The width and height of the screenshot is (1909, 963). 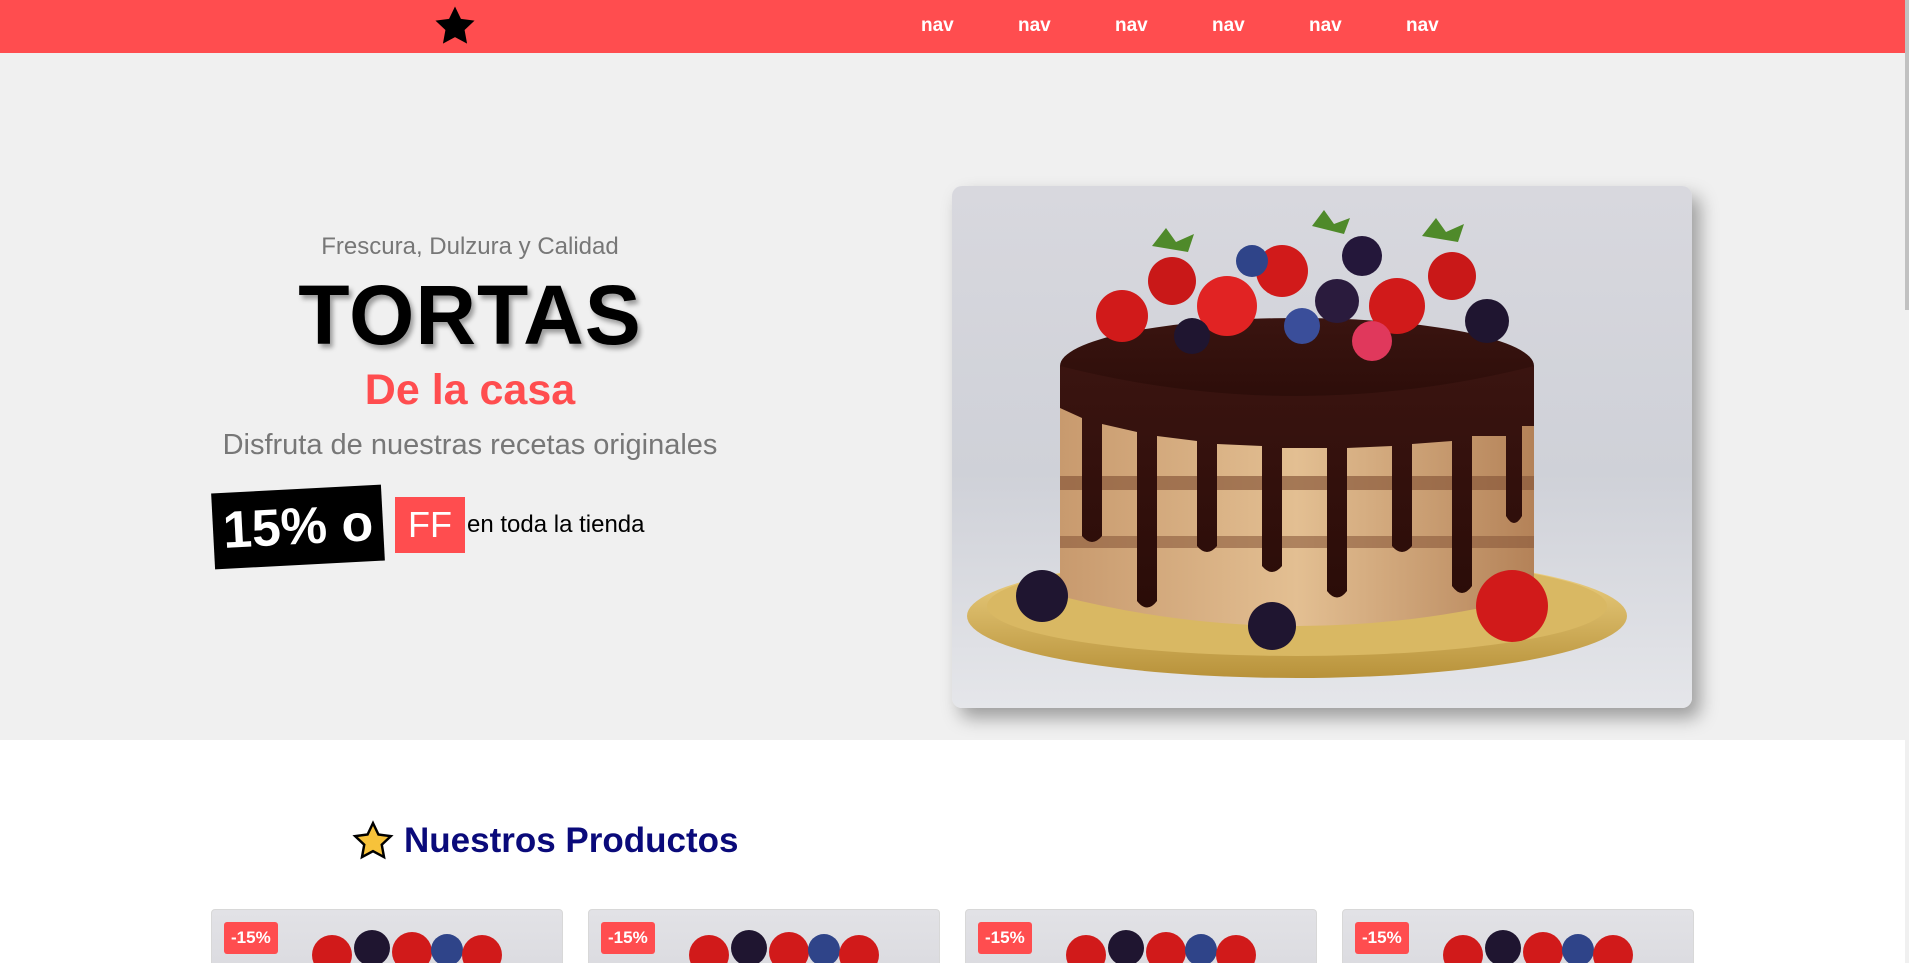 I want to click on nav-link-5: nav, so click(x=1325, y=26).